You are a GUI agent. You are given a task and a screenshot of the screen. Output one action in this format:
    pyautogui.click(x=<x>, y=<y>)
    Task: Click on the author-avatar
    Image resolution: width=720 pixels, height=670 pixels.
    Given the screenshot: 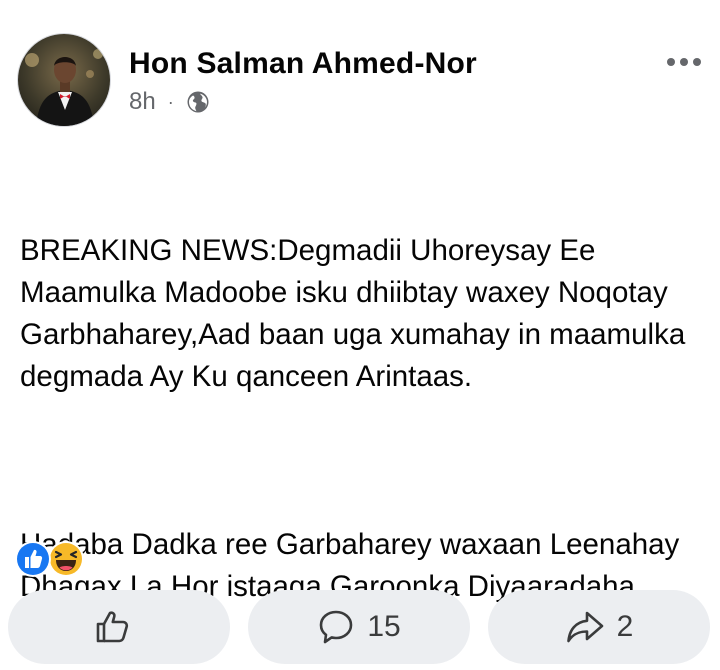 What is the action you would take?
    pyautogui.click(x=64, y=80)
    